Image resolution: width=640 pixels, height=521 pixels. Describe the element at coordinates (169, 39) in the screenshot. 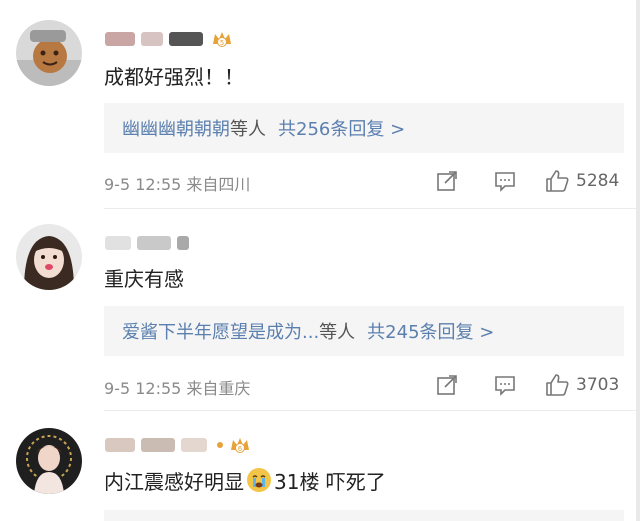

I see `username-blurred: 5` at that location.